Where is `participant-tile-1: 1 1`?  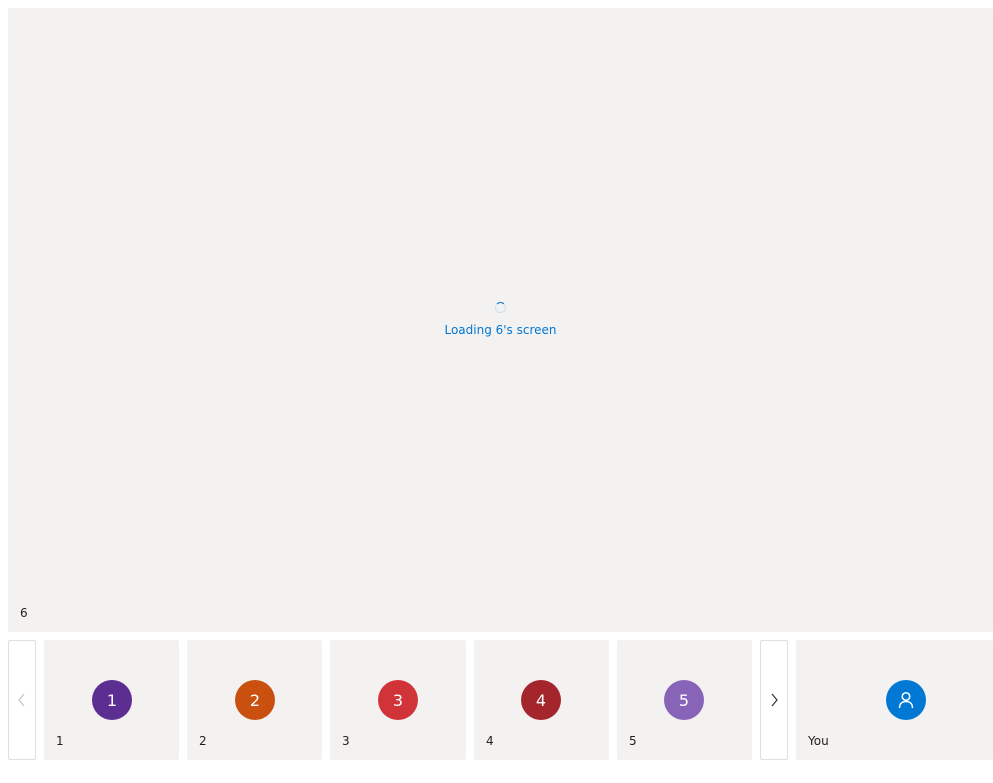
participant-tile-1: 1 1 is located at coordinates (111, 700).